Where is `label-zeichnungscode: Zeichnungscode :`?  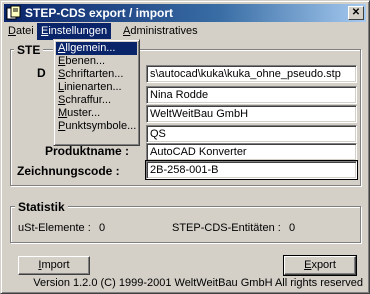 label-zeichnungscode: Zeichnungscode : is located at coordinates (68, 171).